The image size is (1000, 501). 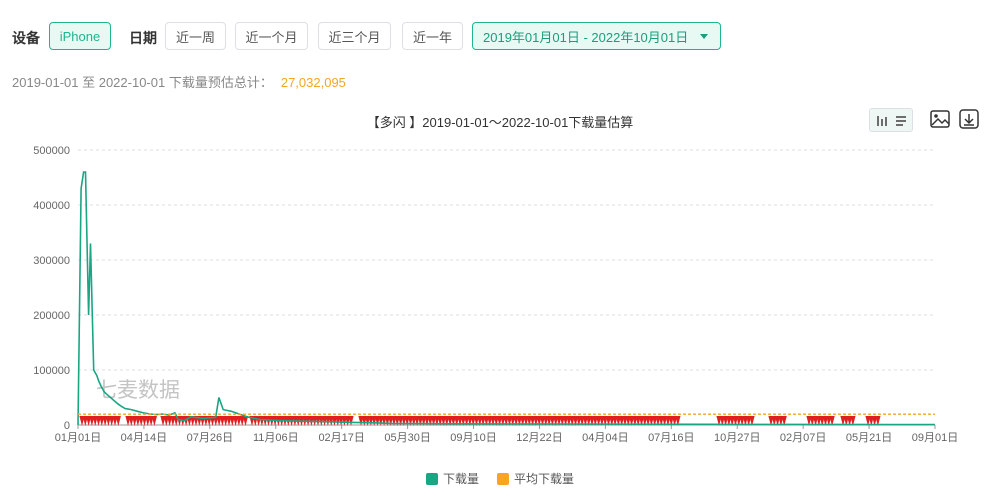 I want to click on x-tick-label: 04月14日, so click(x=144, y=438).